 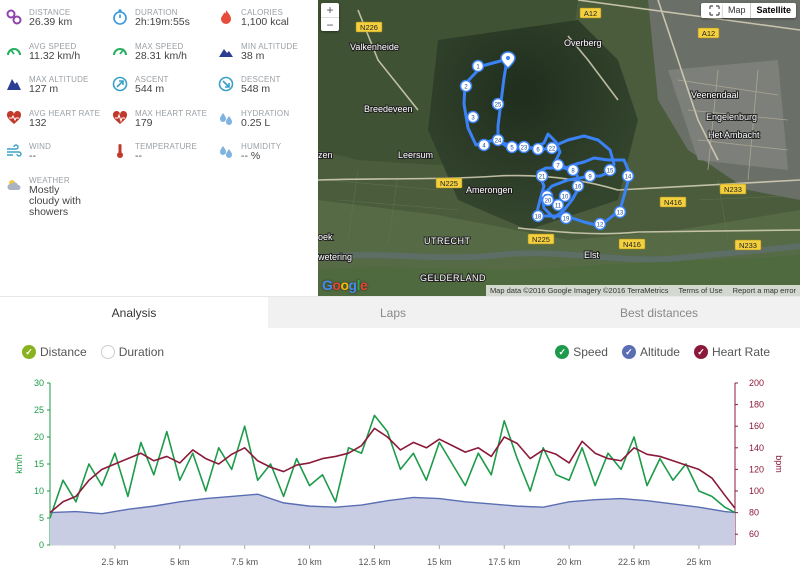 I want to click on stat-min-altitude: MIN ALTITUDE 38 m, so click(x=265, y=51).